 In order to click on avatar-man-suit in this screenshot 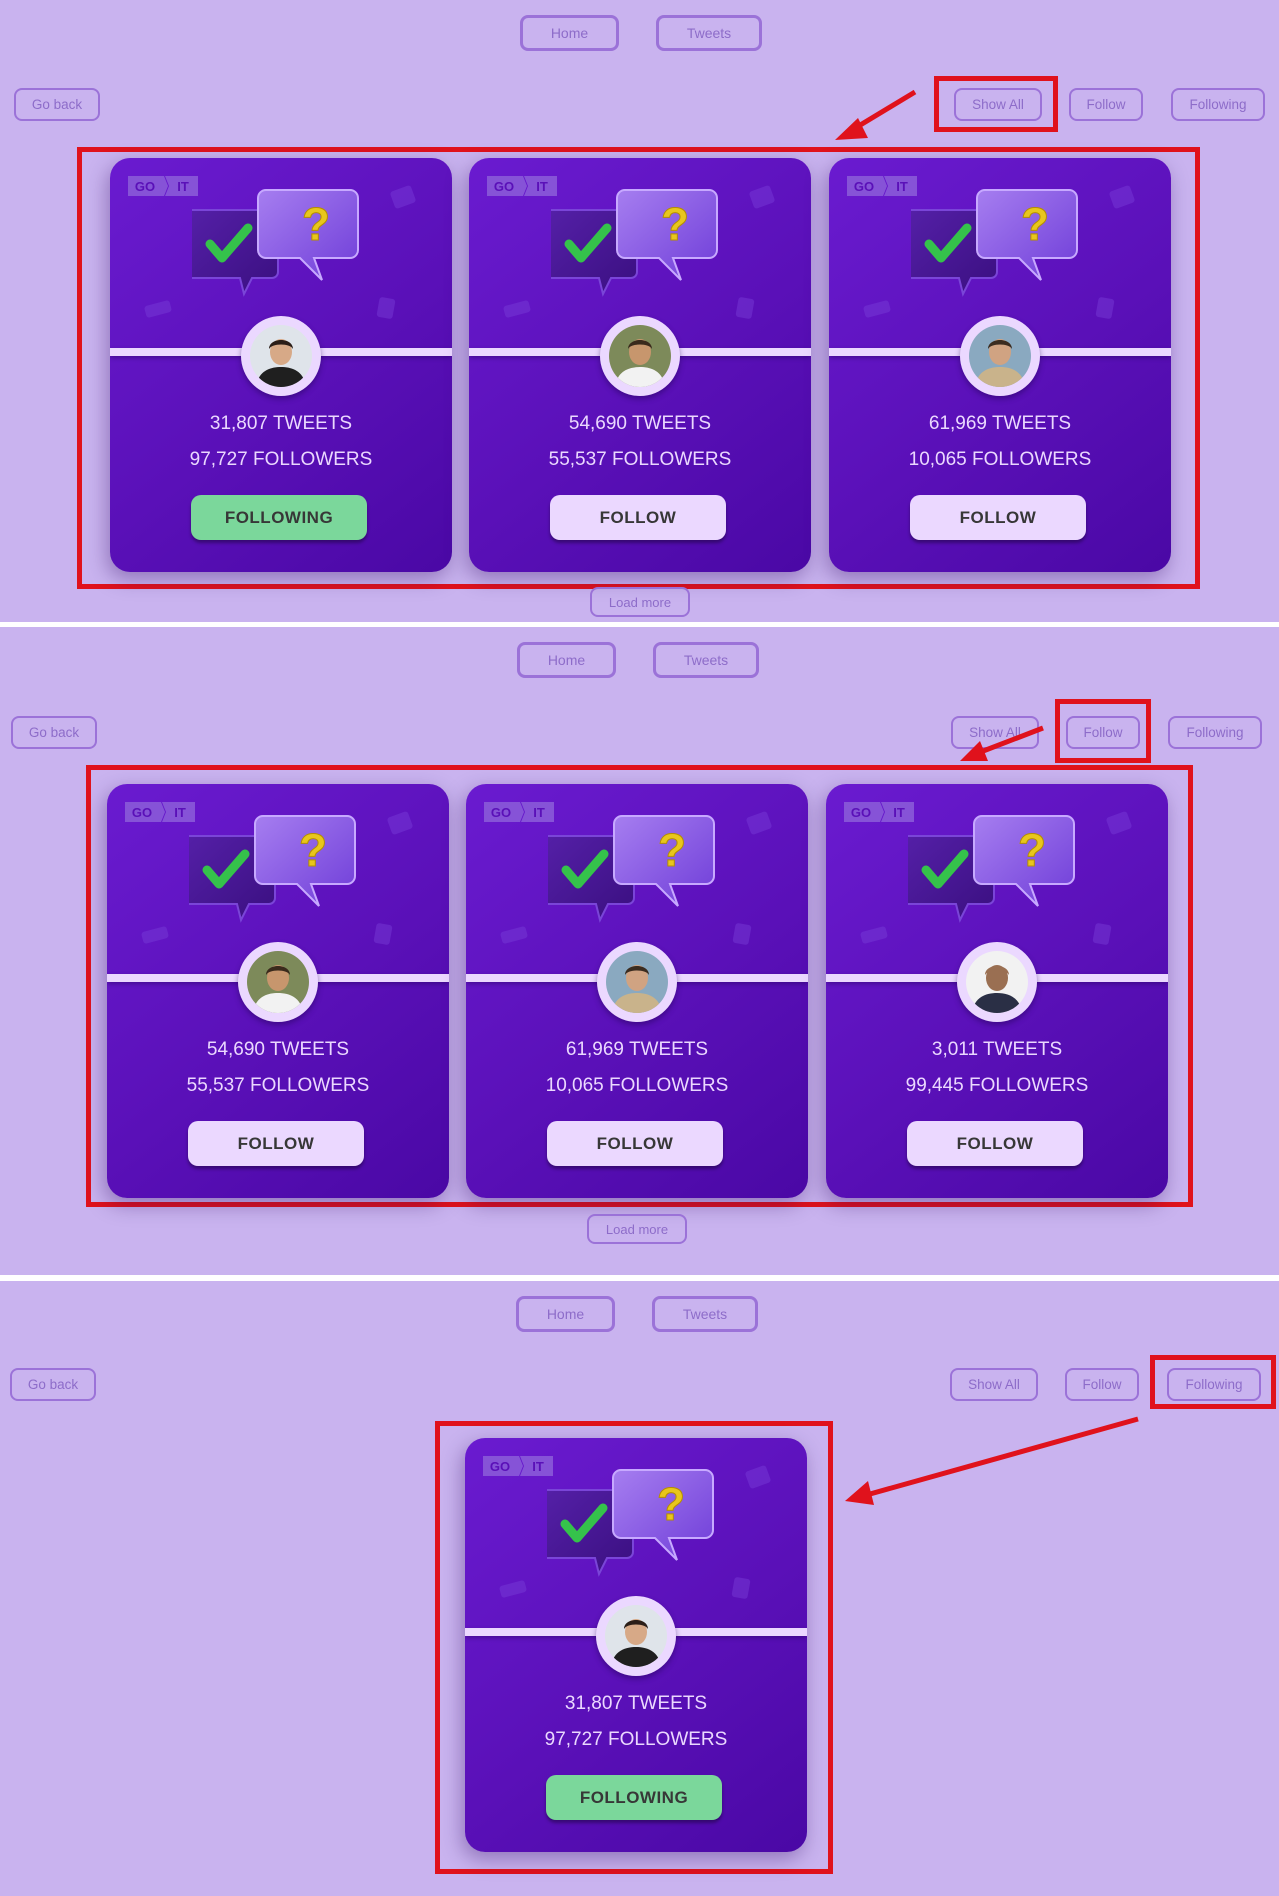, I will do `click(997, 982)`.